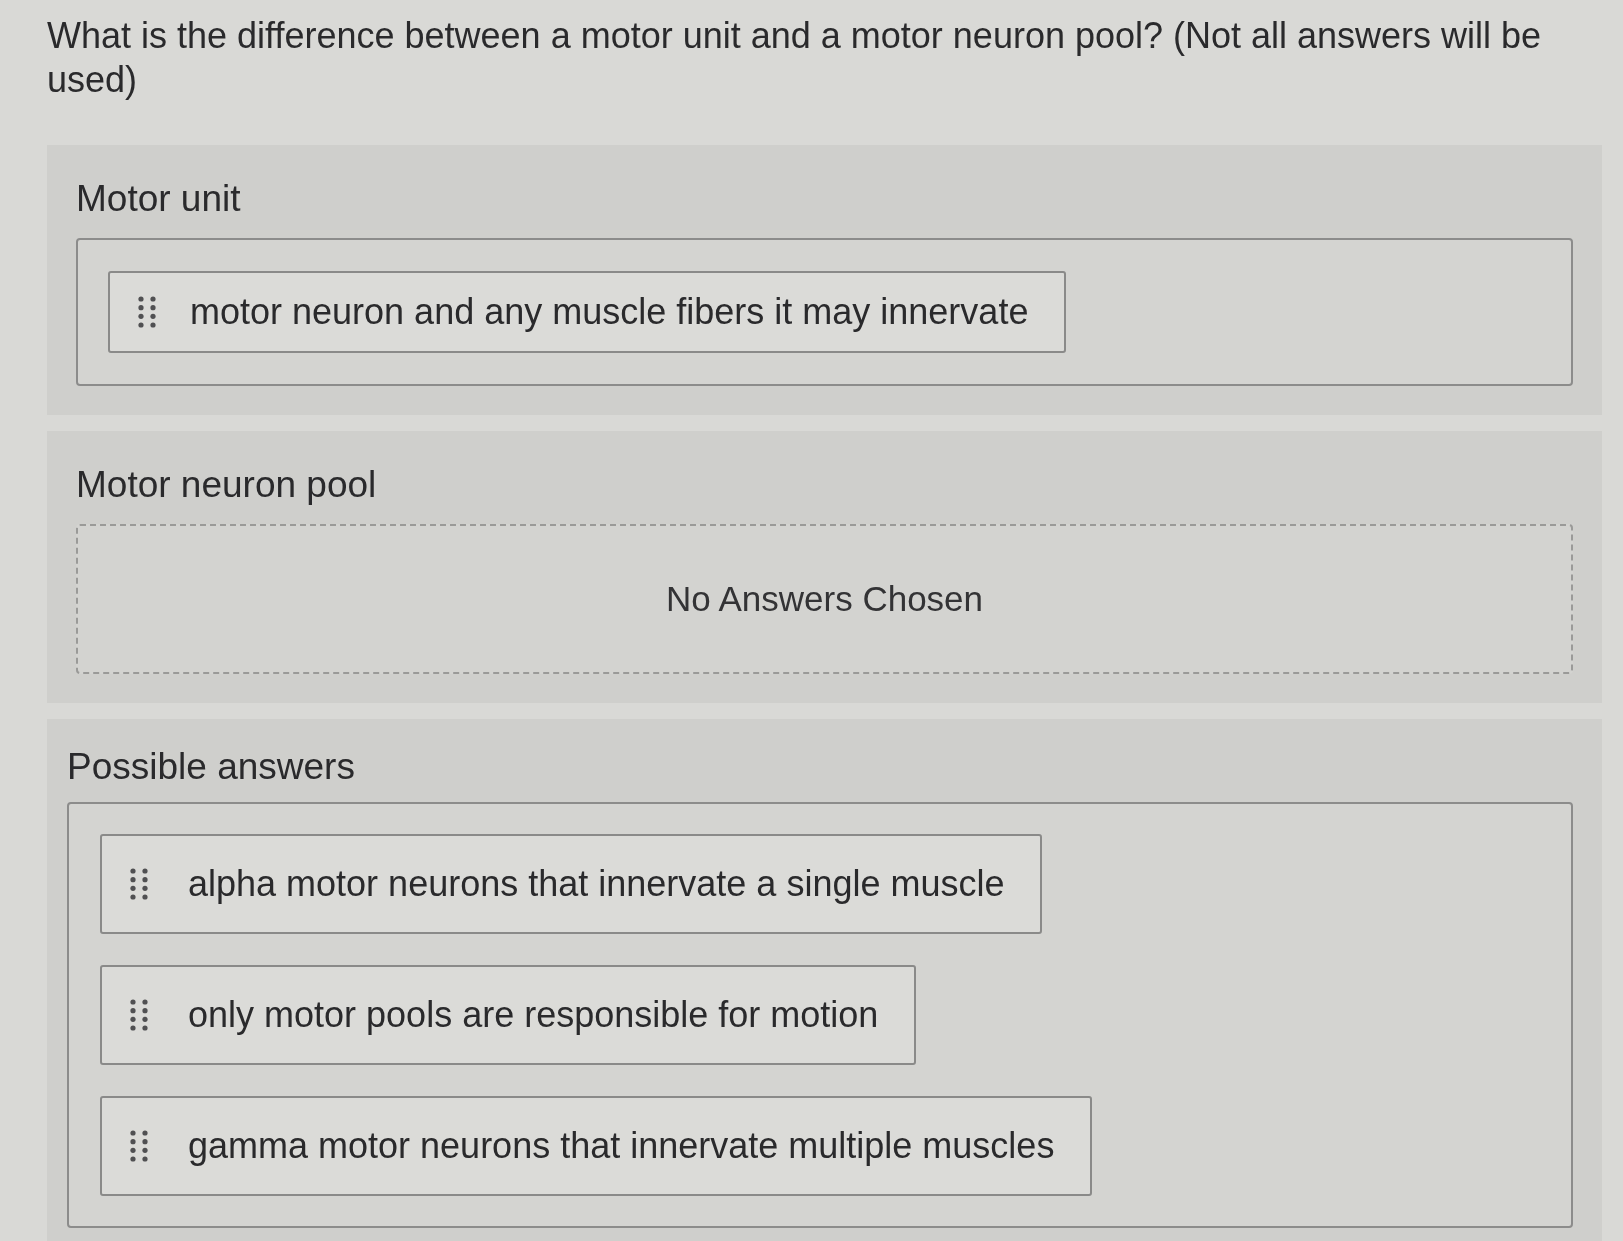 The width and height of the screenshot is (1623, 1241). Describe the element at coordinates (158, 199) in the screenshot. I see `category-label: Motor unit` at that location.